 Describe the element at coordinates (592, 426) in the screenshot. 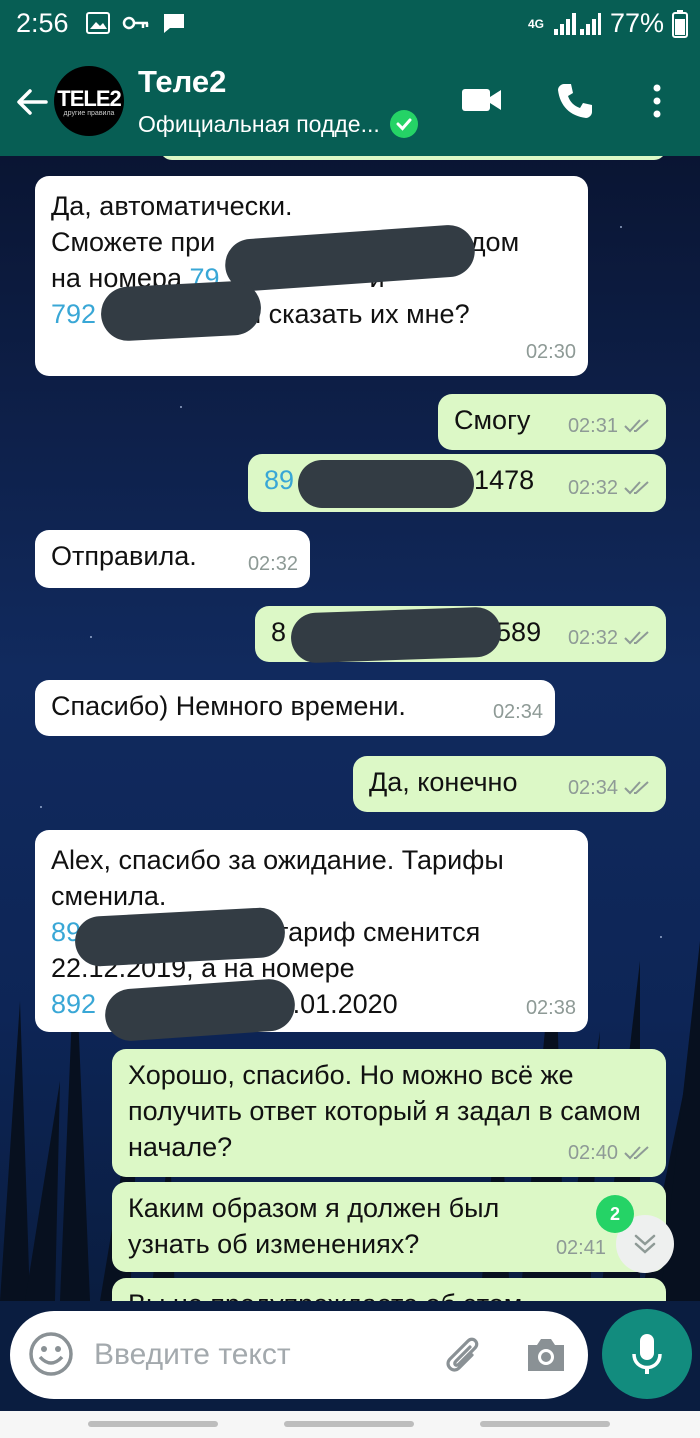

I see `message-time: 02:31` at that location.